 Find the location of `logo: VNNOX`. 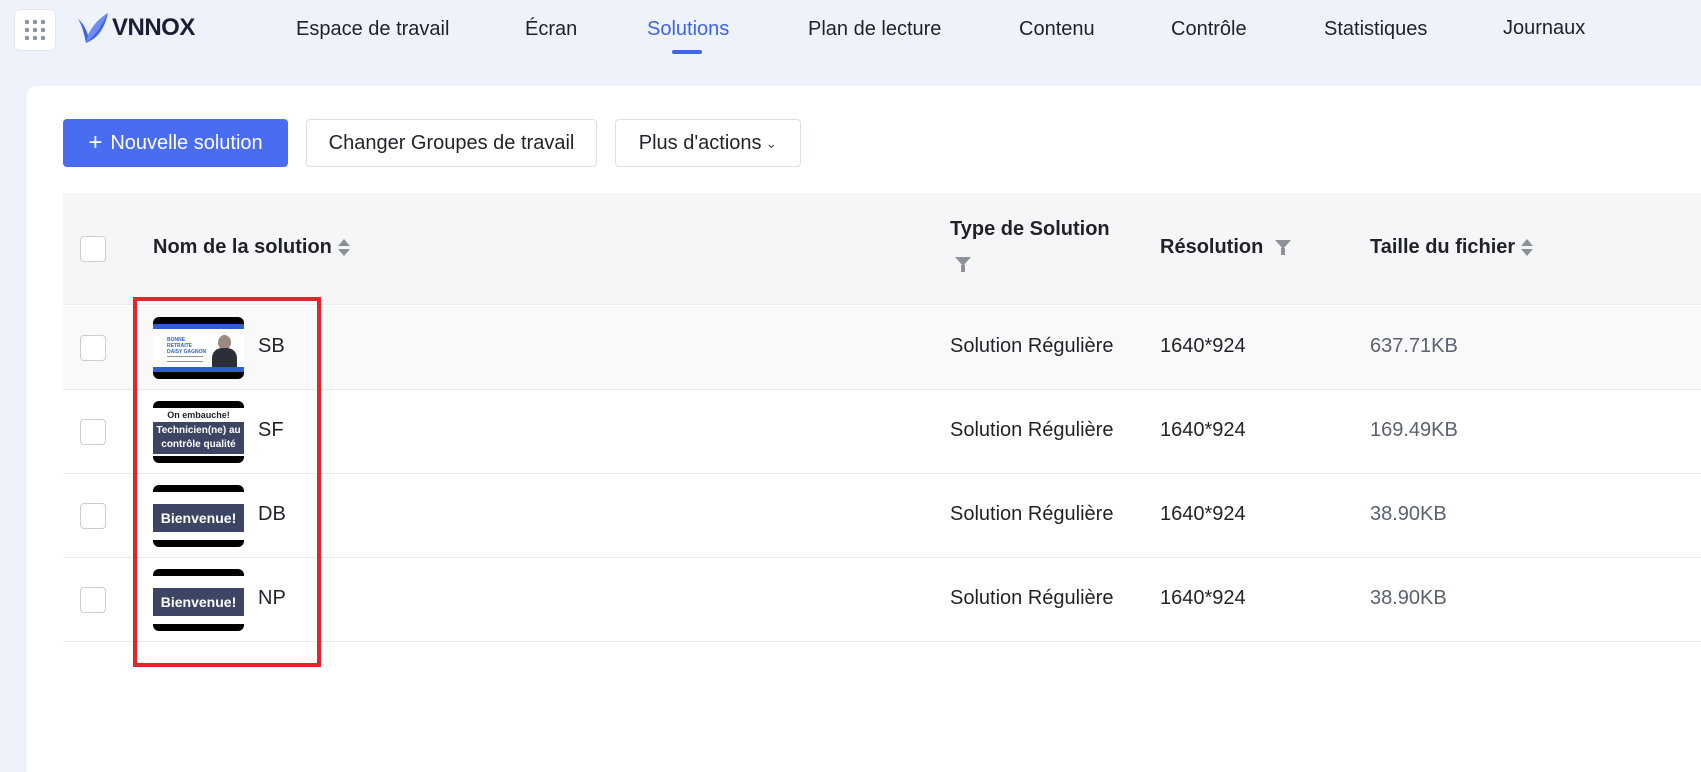

logo: VNNOX is located at coordinates (135, 28).